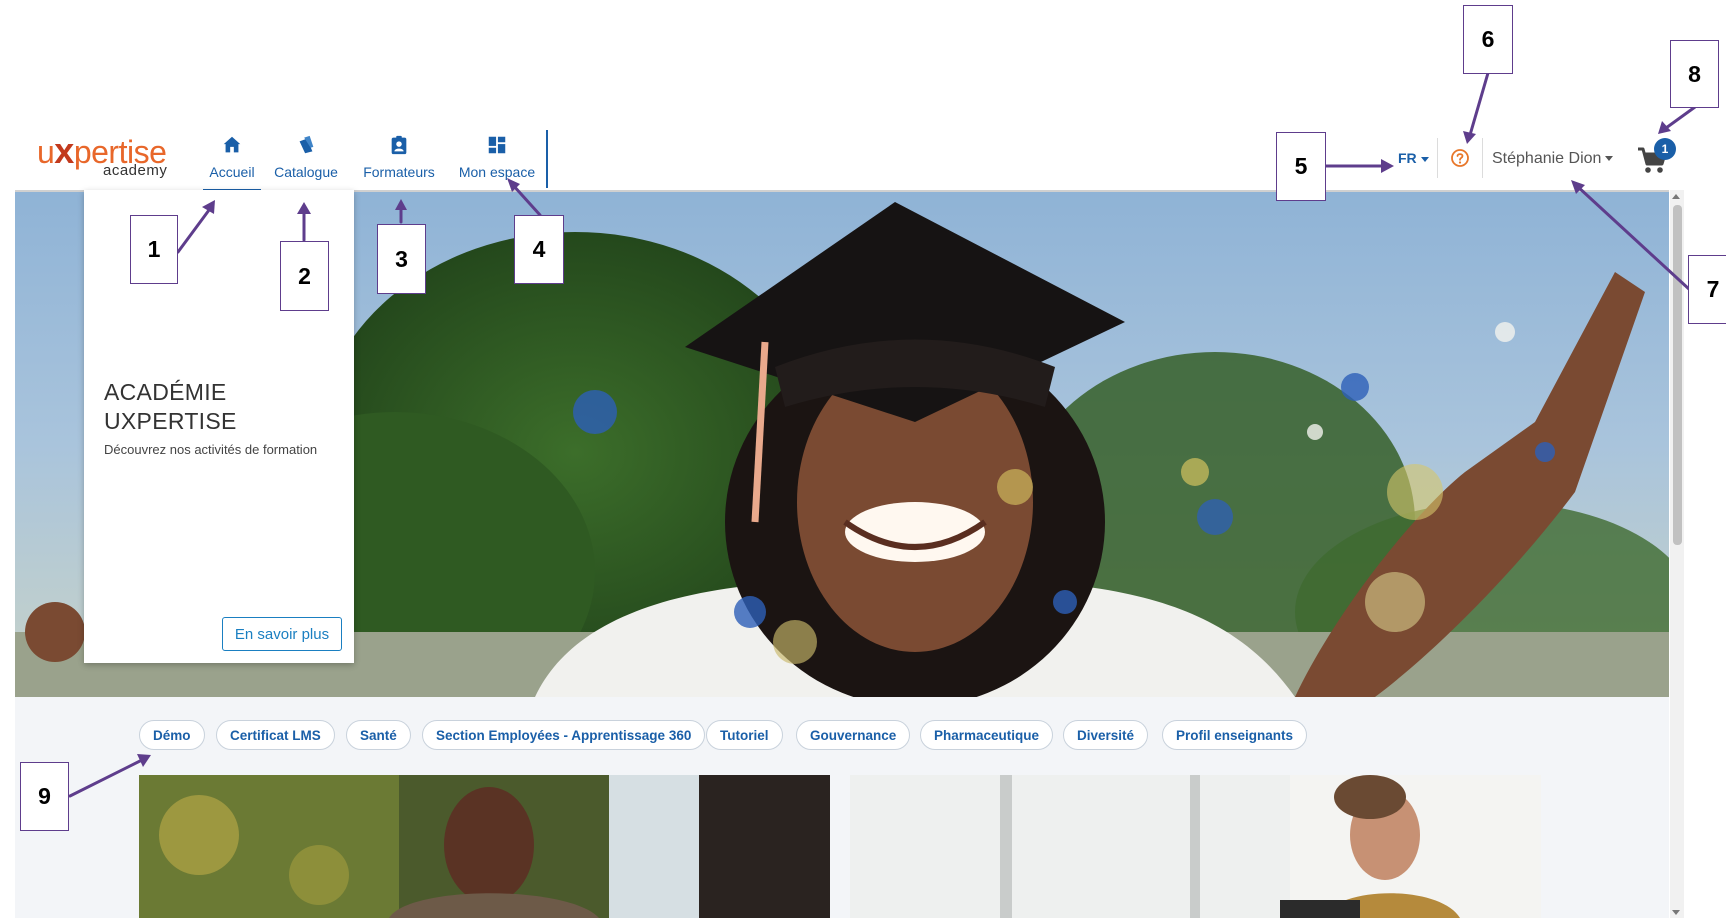  What do you see at coordinates (304, 276) in the screenshot?
I see `callout-2: 2` at bounding box center [304, 276].